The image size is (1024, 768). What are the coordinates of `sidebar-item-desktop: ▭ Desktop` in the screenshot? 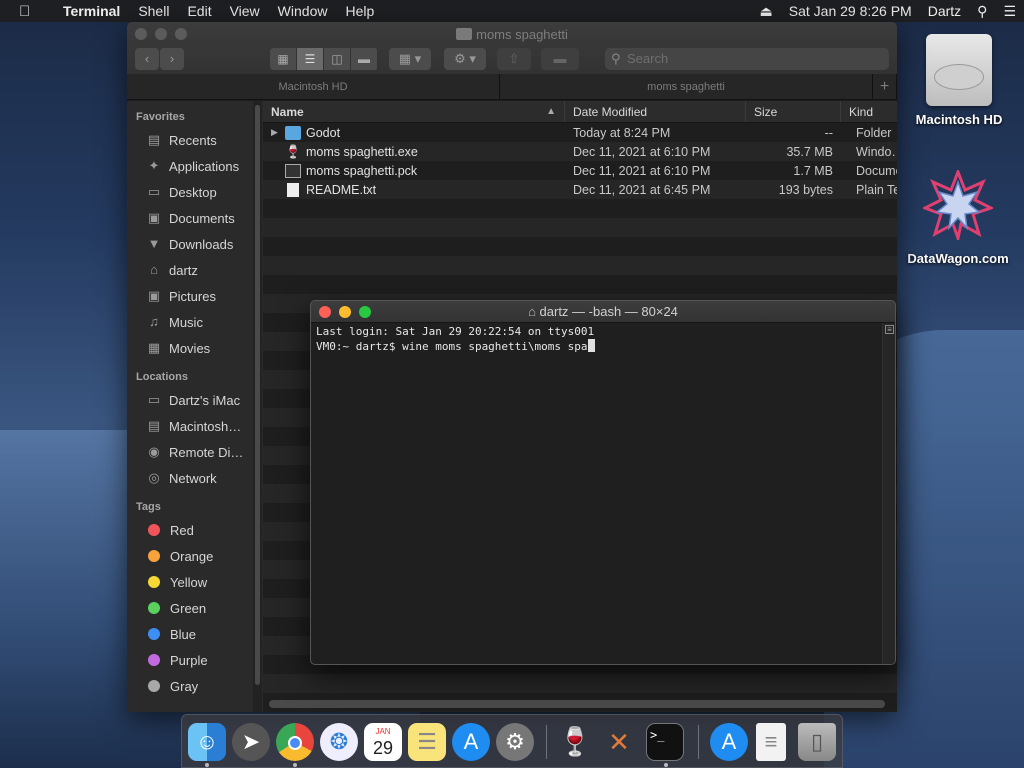 It's located at (195, 192).